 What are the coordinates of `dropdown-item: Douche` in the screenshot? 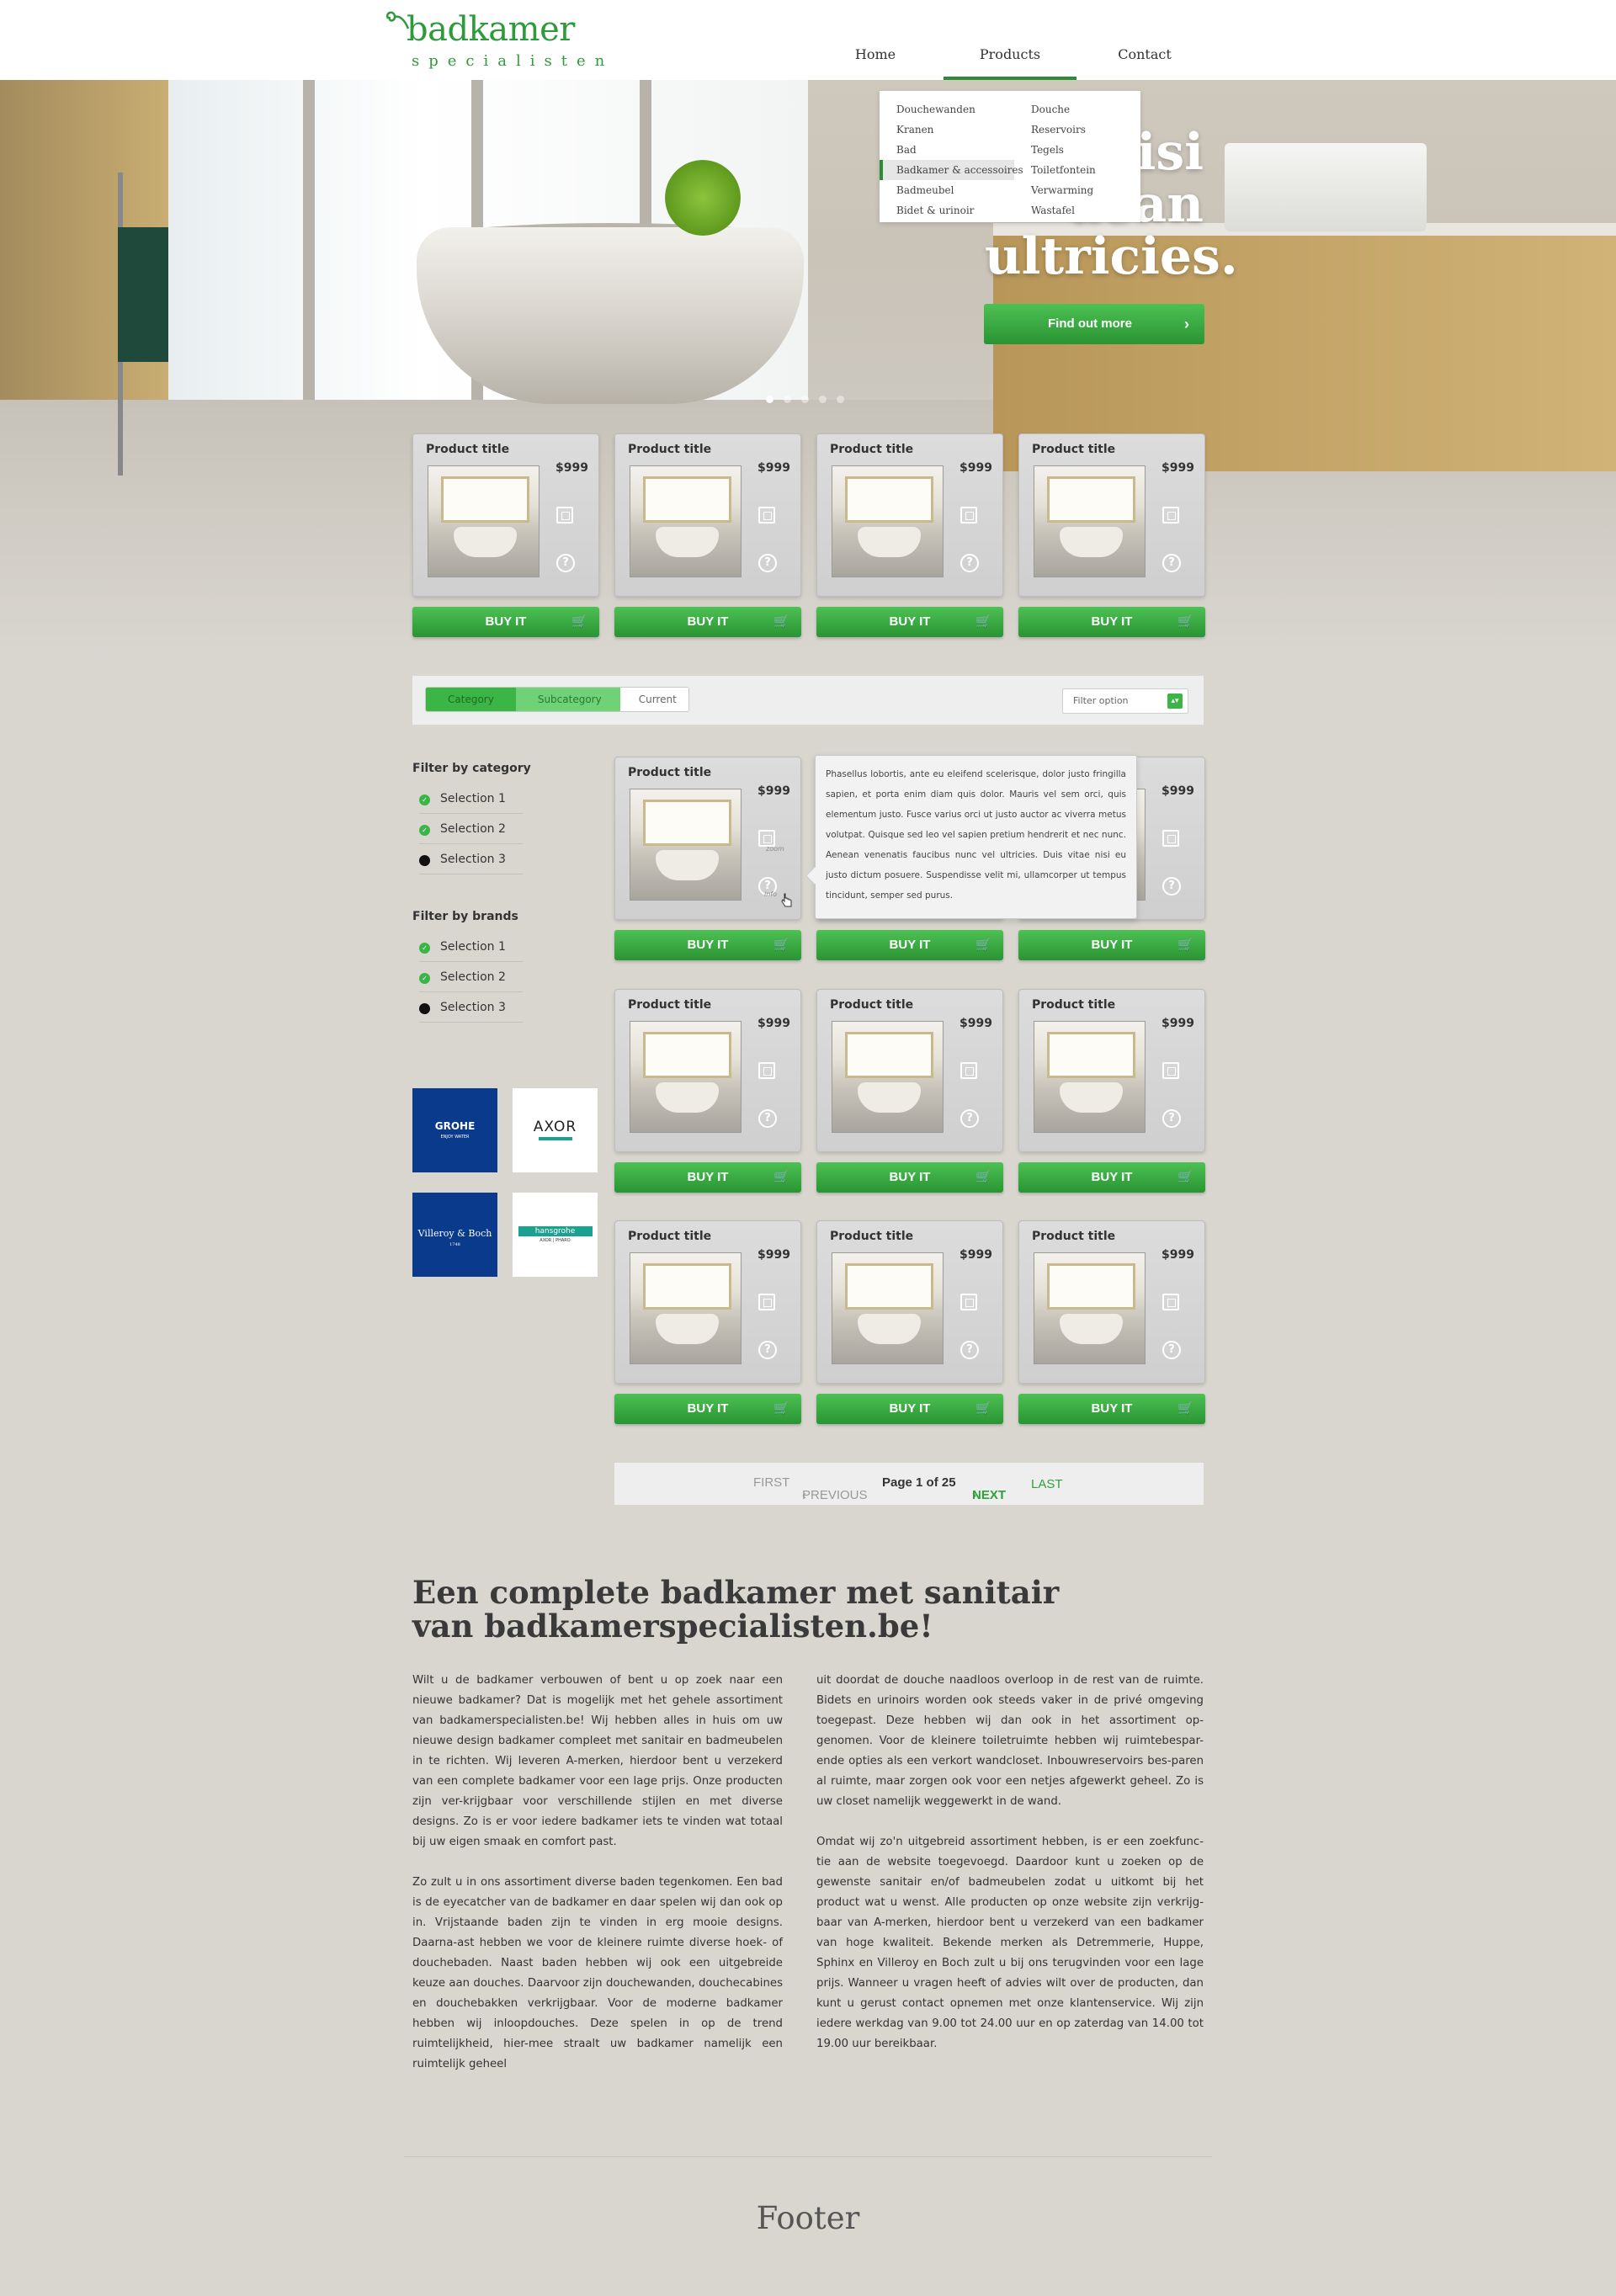 It's located at (1077, 109).